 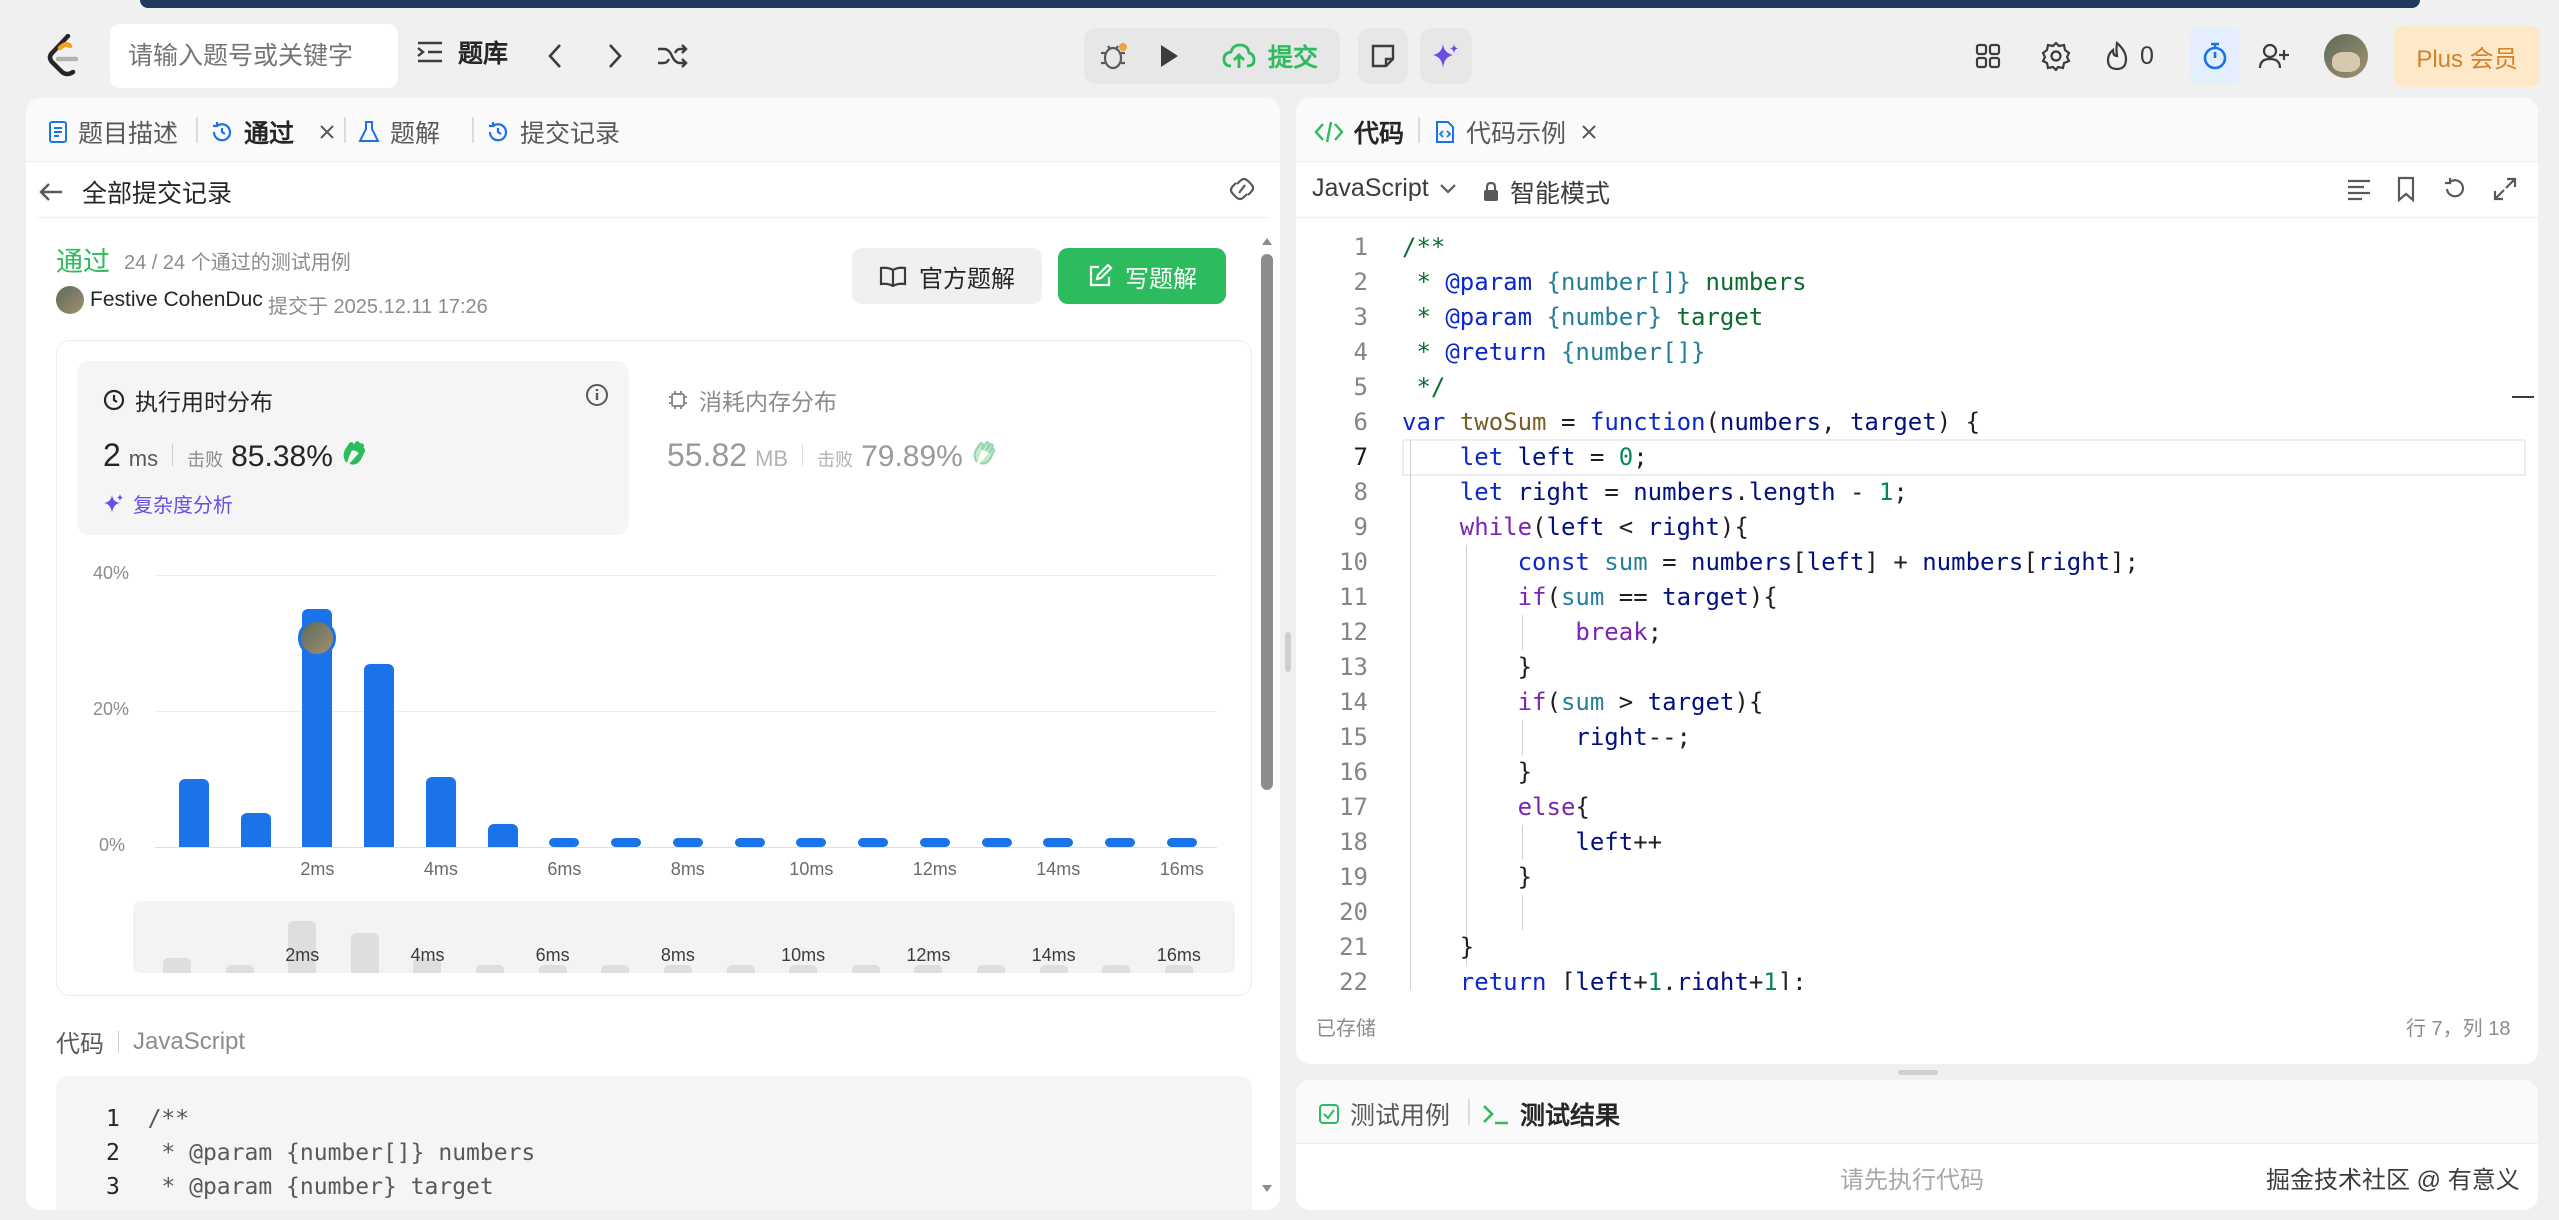 I want to click on debug-button, so click(x=1113, y=56).